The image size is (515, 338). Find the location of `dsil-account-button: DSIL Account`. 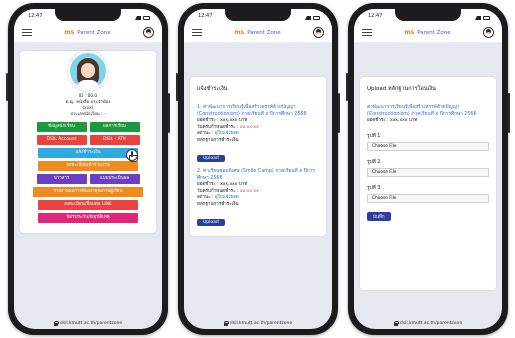

dsil-account-button: DSIL Account is located at coordinates (61, 140).